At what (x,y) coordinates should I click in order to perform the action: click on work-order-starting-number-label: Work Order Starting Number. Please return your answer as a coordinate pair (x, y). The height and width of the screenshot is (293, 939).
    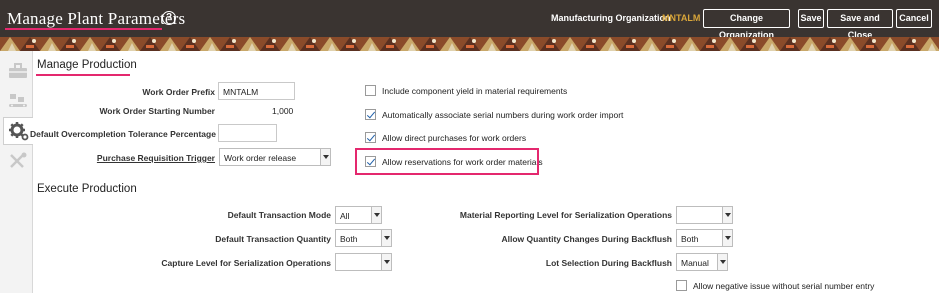
    Looking at the image, I should click on (157, 111).